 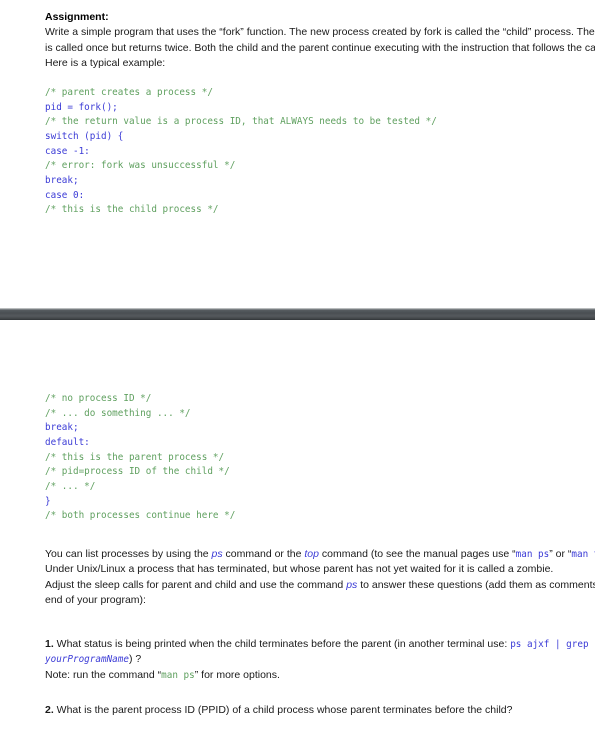 What do you see at coordinates (311, 554) in the screenshot?
I see `top-command-emphasis: top` at bounding box center [311, 554].